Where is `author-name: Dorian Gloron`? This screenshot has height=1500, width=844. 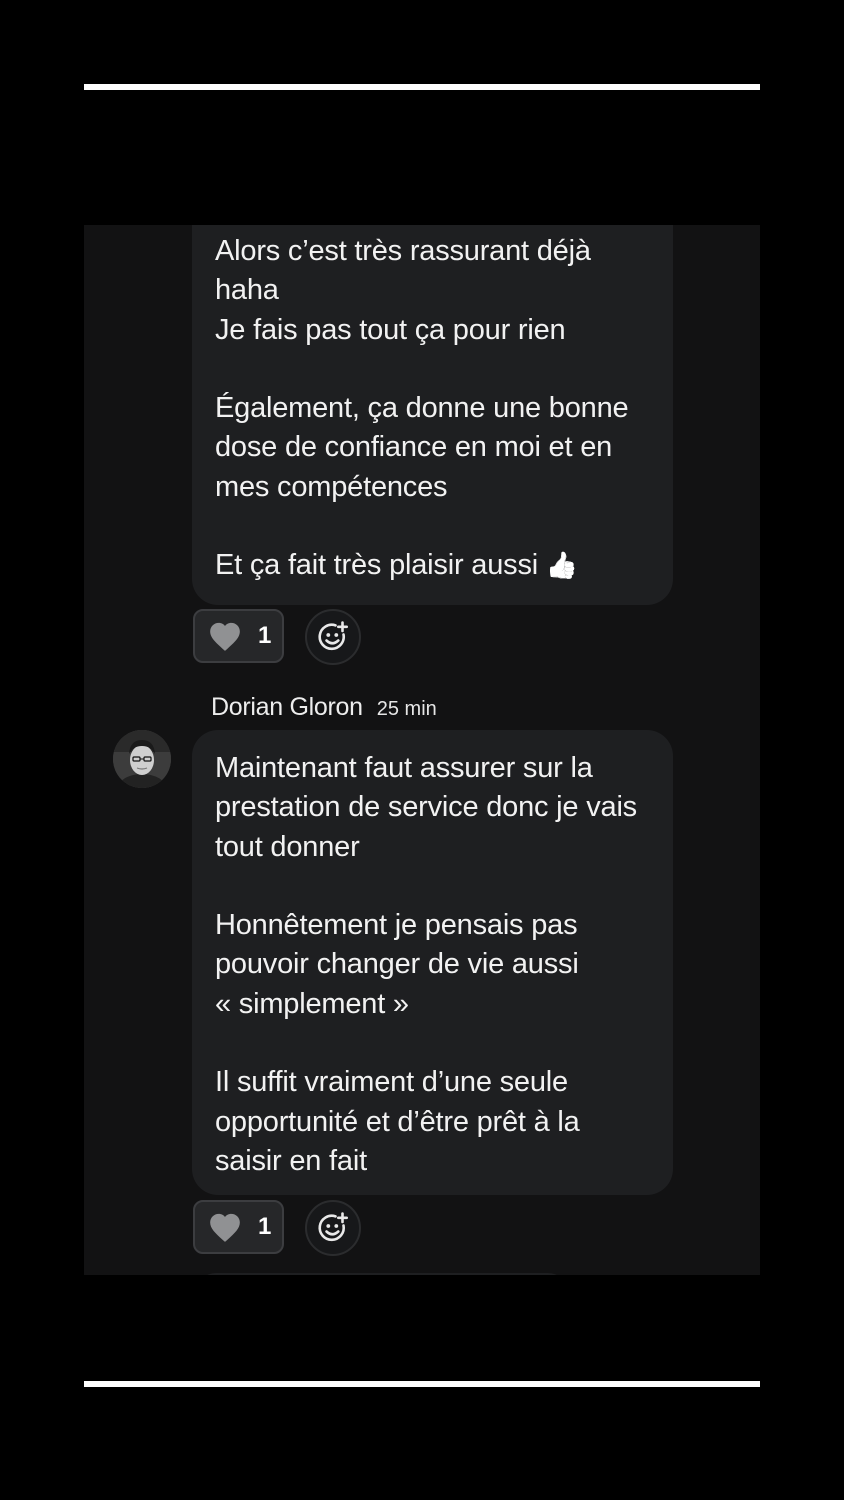
author-name: Dorian Gloron is located at coordinates (287, 707).